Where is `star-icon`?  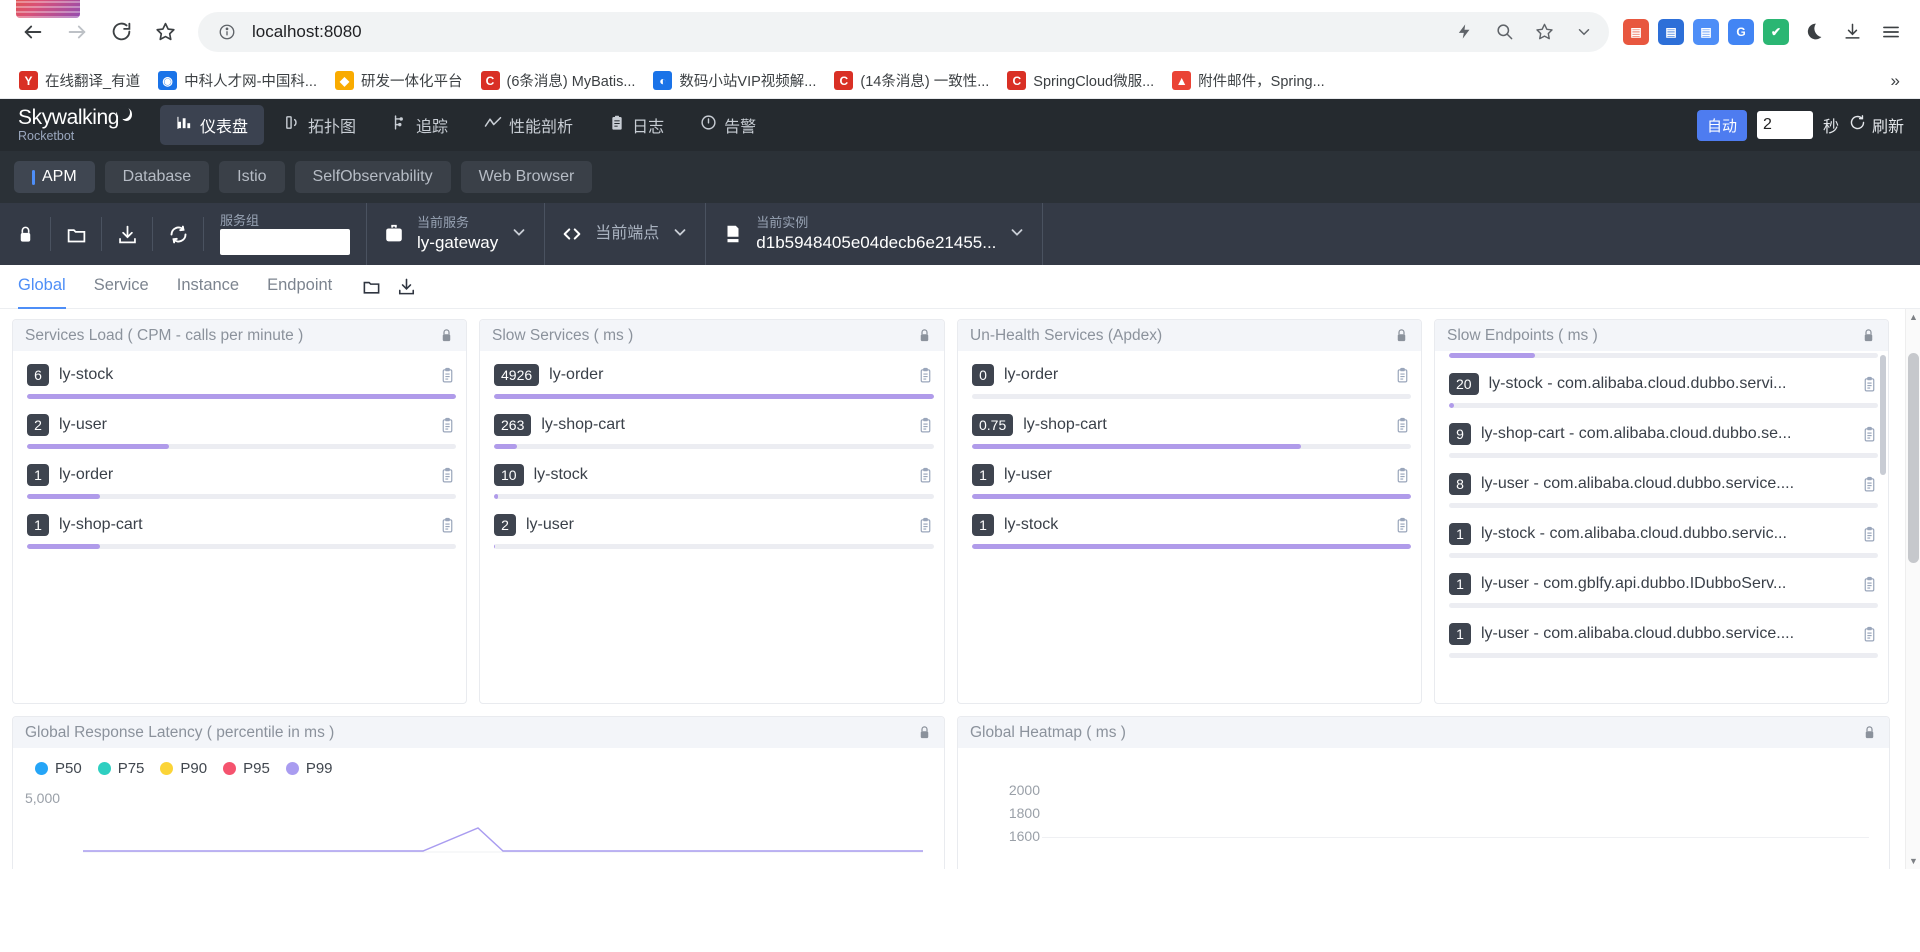 star-icon is located at coordinates (1544, 32).